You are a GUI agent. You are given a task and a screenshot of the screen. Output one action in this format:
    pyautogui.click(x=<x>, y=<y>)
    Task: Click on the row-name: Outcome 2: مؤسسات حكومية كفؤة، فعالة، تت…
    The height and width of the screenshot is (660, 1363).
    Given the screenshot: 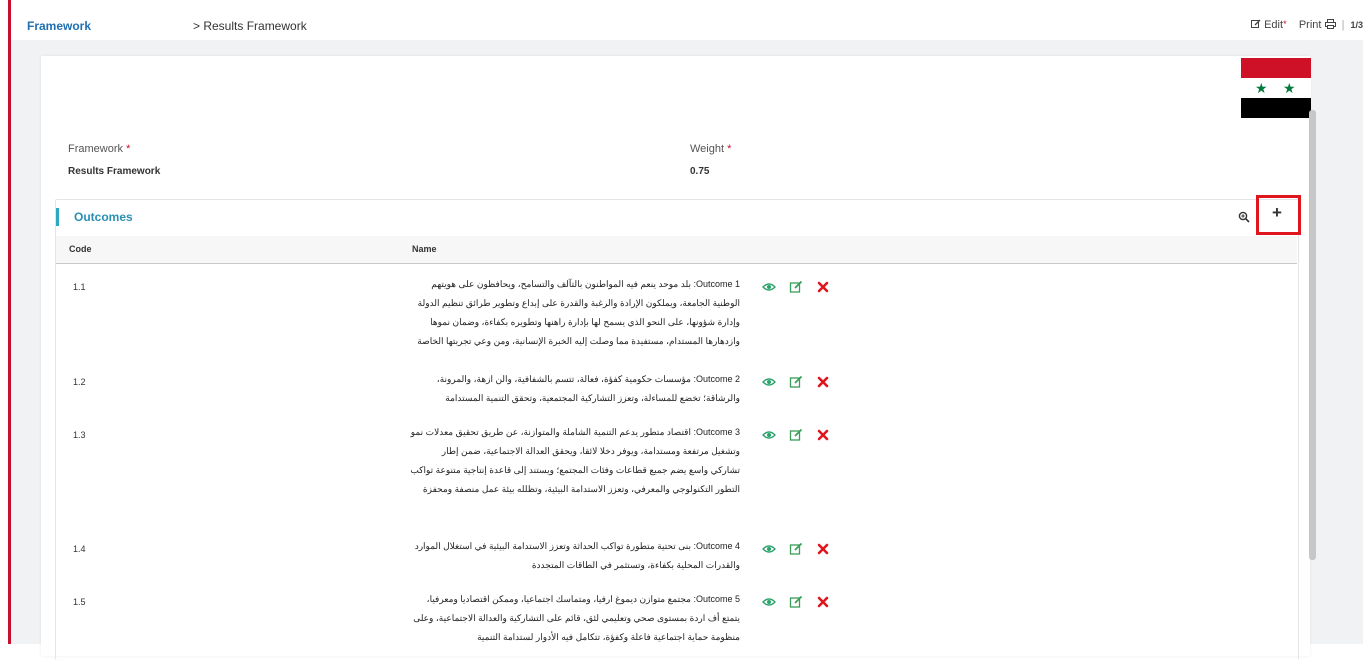 What is the action you would take?
    pyautogui.click(x=588, y=388)
    